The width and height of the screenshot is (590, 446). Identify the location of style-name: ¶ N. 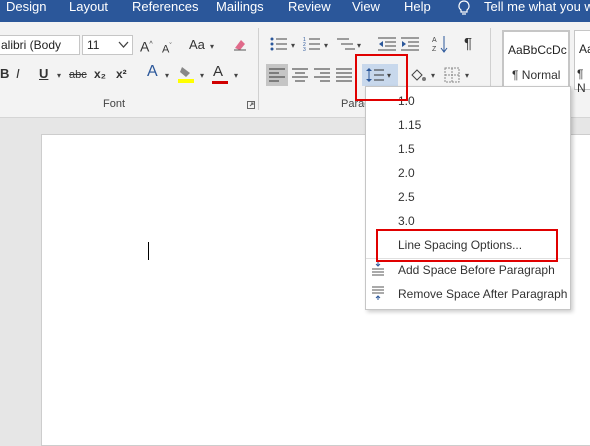
(581, 81).